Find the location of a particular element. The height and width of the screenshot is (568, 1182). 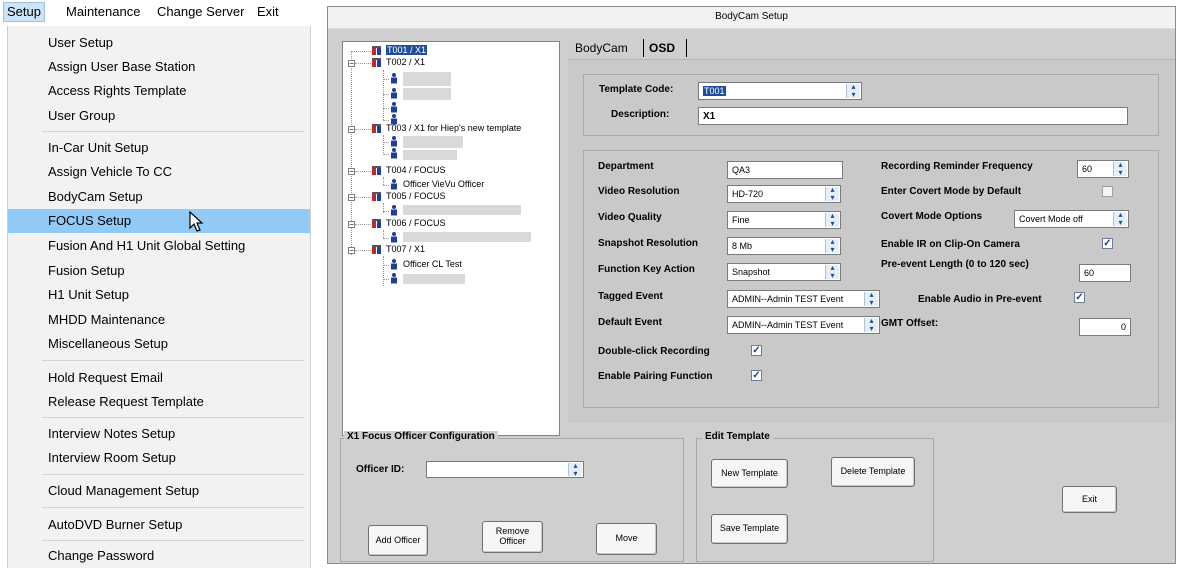

menu-setup: Setup is located at coordinates (24, 12).